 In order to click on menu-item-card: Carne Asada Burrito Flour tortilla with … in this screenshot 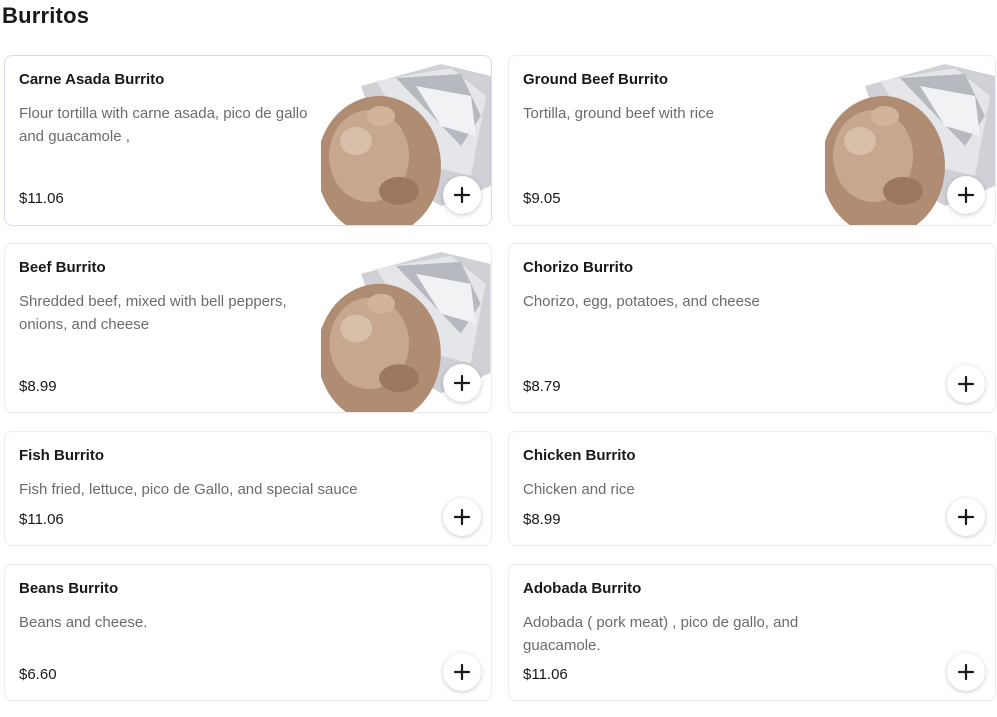, I will do `click(248, 140)`.